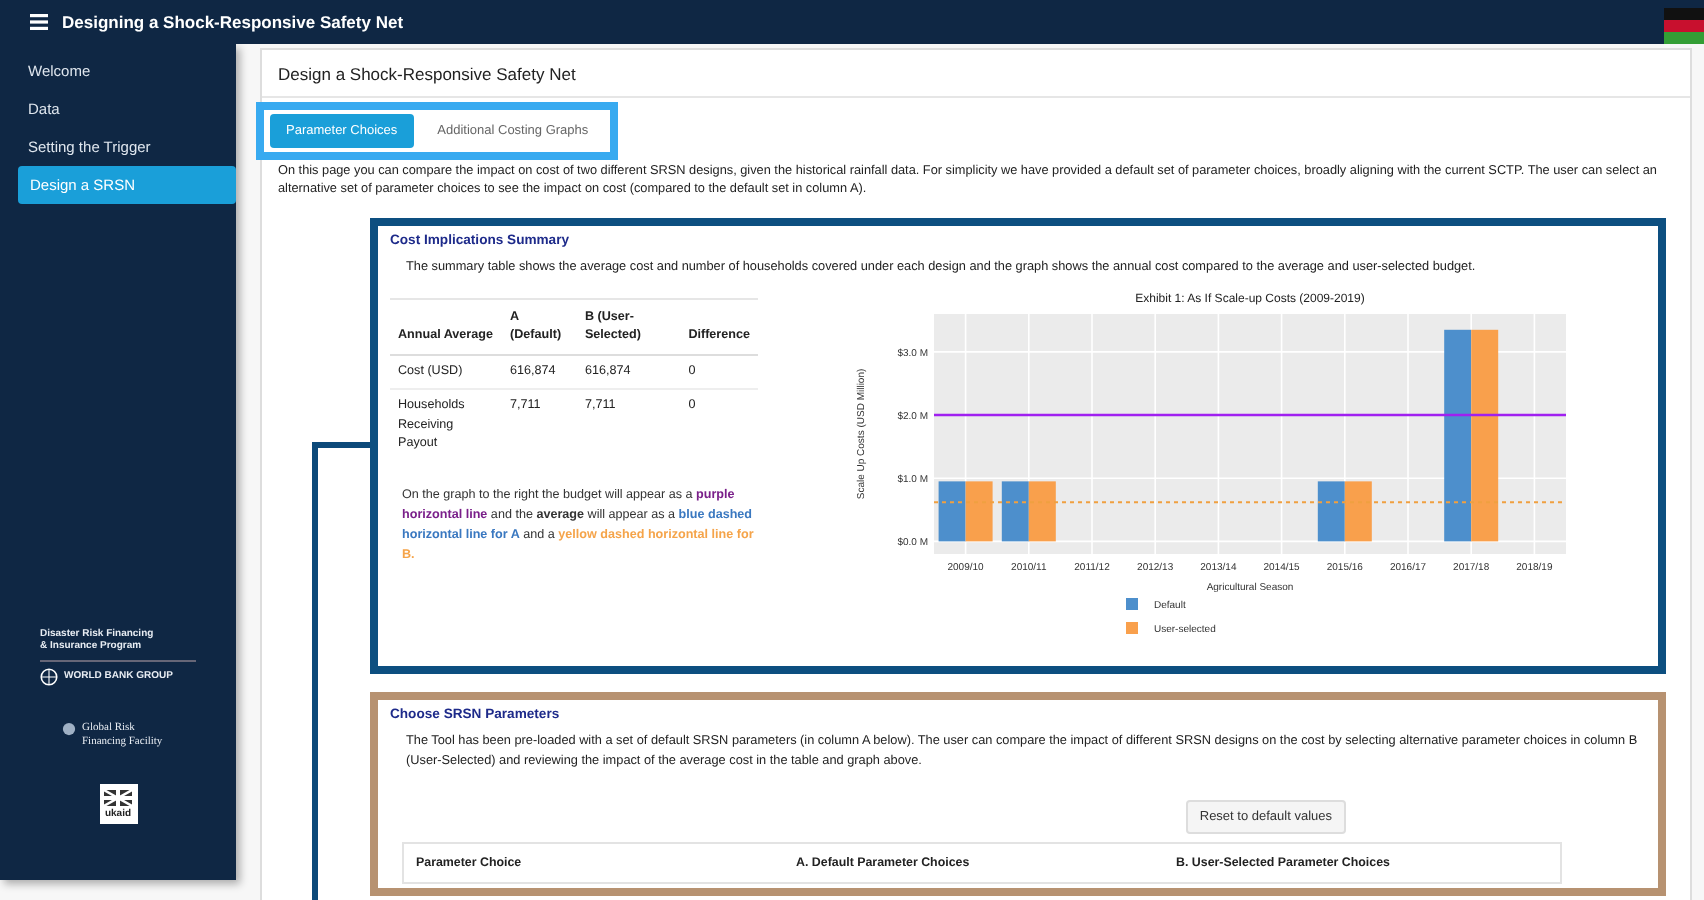 The width and height of the screenshot is (1704, 900). What do you see at coordinates (233, 22) in the screenshot?
I see `app-title: Designing a Shock-Responsive Safety Net` at bounding box center [233, 22].